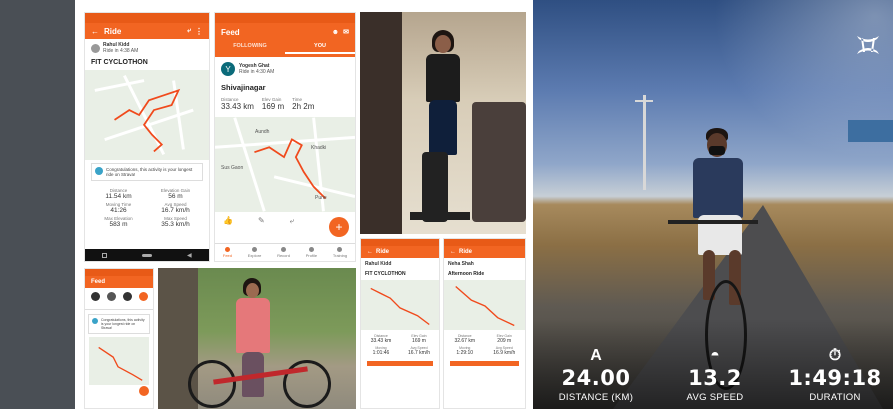 This screenshot has width=893, height=409. I want to click on metric-duration: ⏱ 1:49:18 DURATION, so click(835, 374).